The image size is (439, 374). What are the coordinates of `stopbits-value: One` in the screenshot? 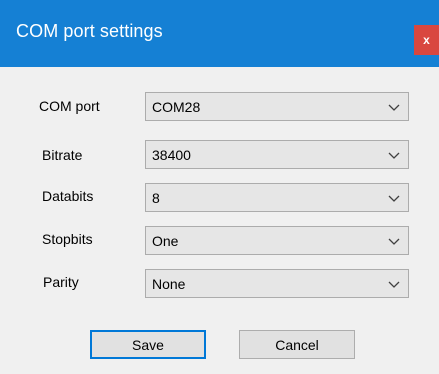 It's located at (165, 241).